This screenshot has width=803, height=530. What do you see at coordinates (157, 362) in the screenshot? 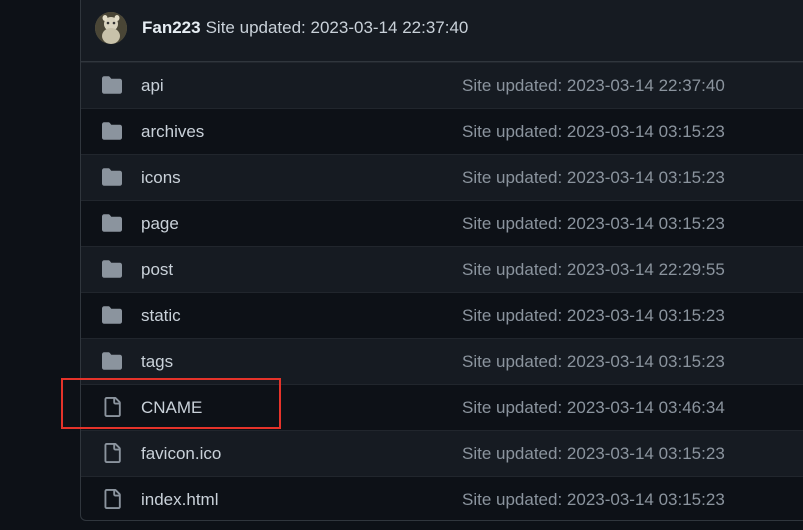
I see `file-name-link: tags` at bounding box center [157, 362].